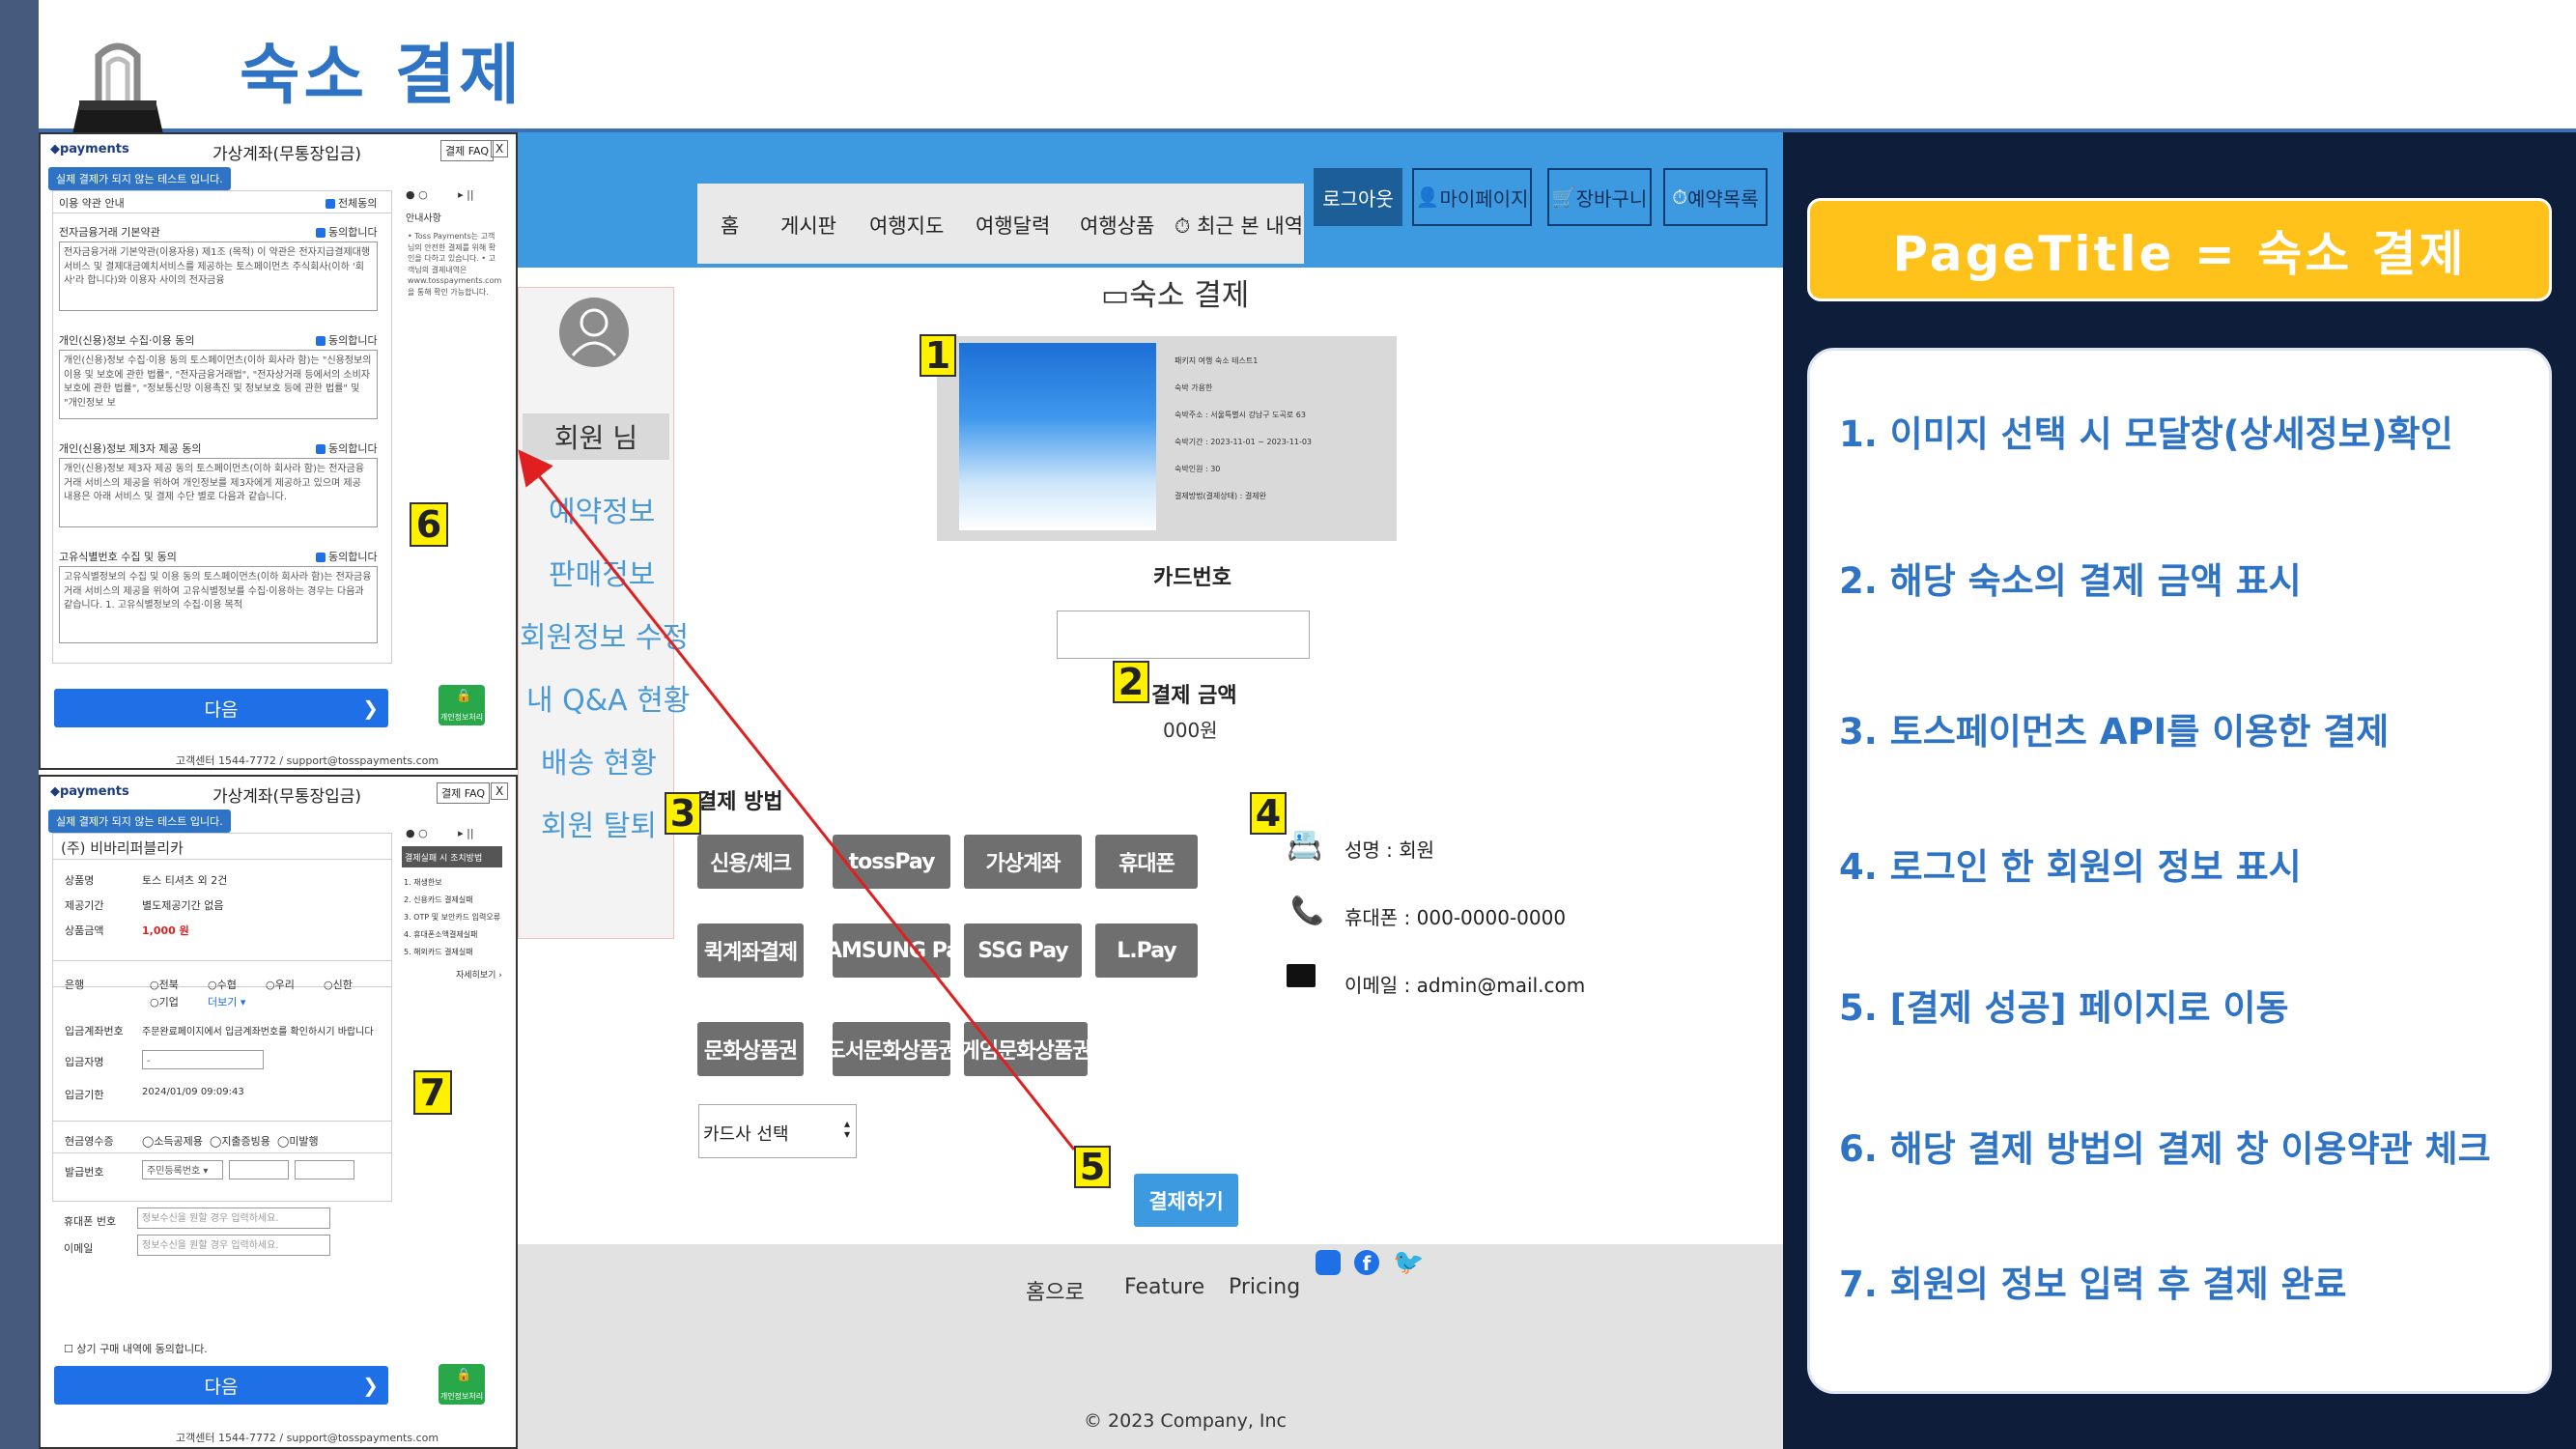 Image resolution: width=2576 pixels, height=1449 pixels. I want to click on page-title-box: PageTitle = 숙소 결제, so click(2179, 249).